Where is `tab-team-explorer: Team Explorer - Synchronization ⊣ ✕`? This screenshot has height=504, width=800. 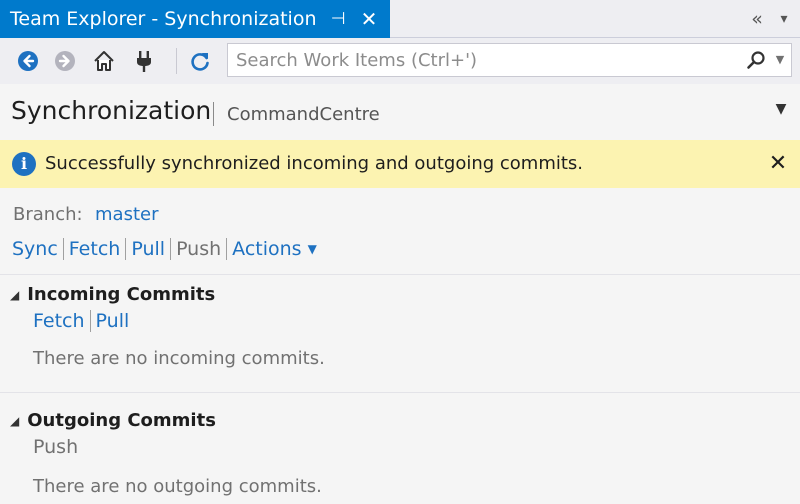 tab-team-explorer: Team Explorer - Synchronization ⊣ ✕ is located at coordinates (195, 19).